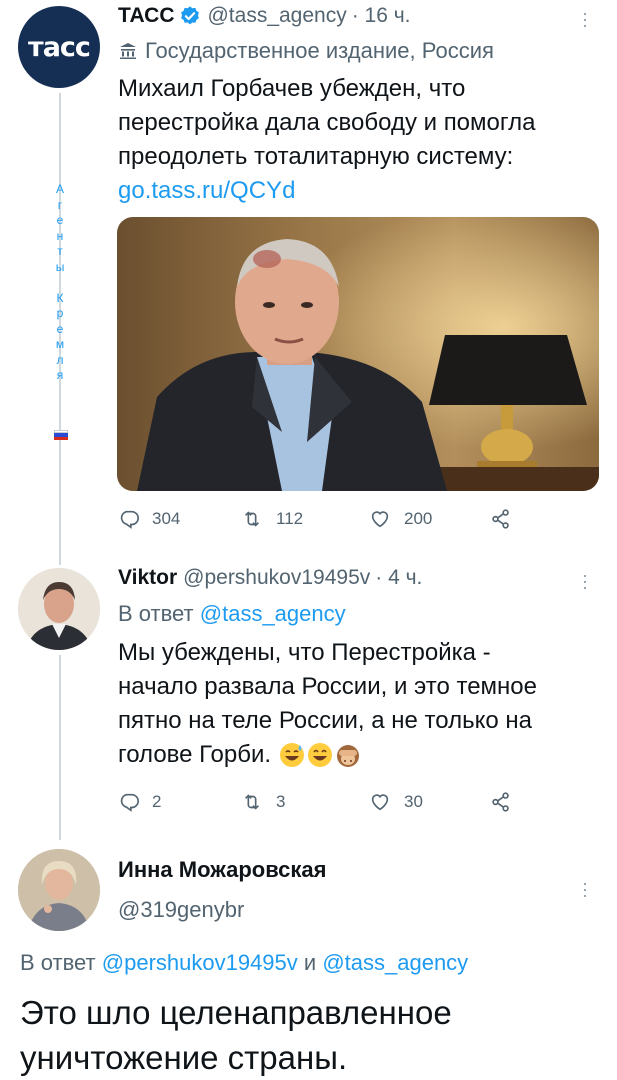  I want to click on tweet2-text-line: Мы убеждены, что Перестройка -, so click(304, 652).